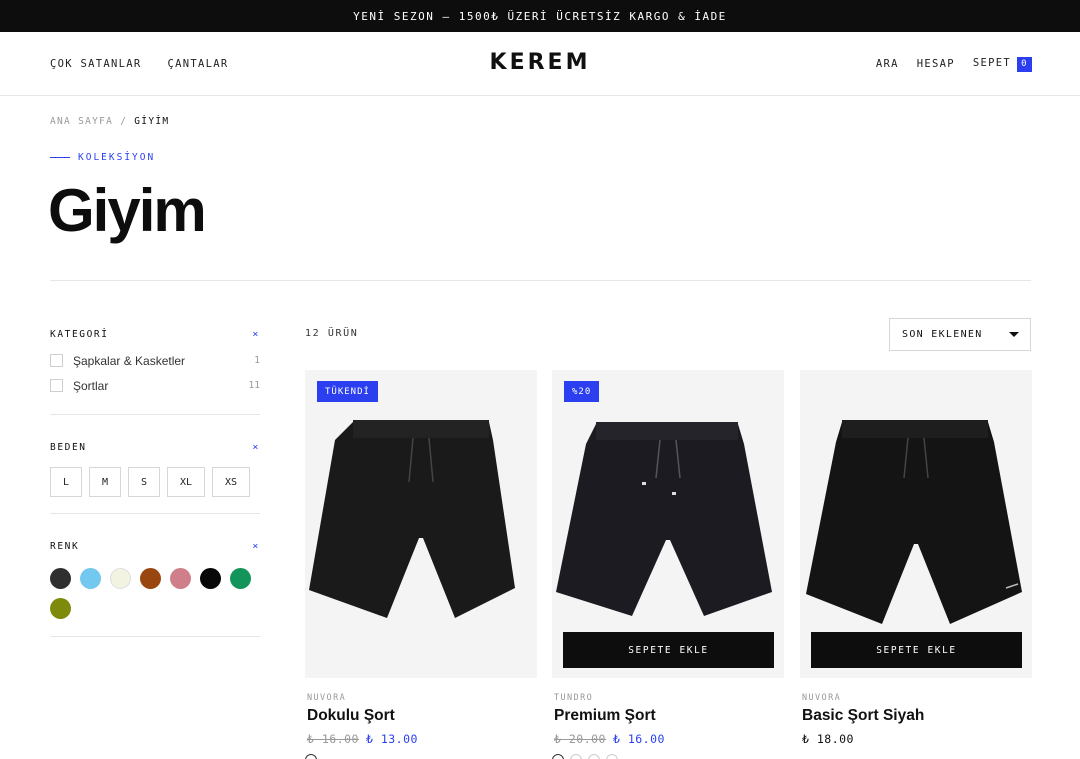 The height and width of the screenshot is (759, 1080). What do you see at coordinates (351, 716) in the screenshot?
I see `product-name: Dokulu Şort` at bounding box center [351, 716].